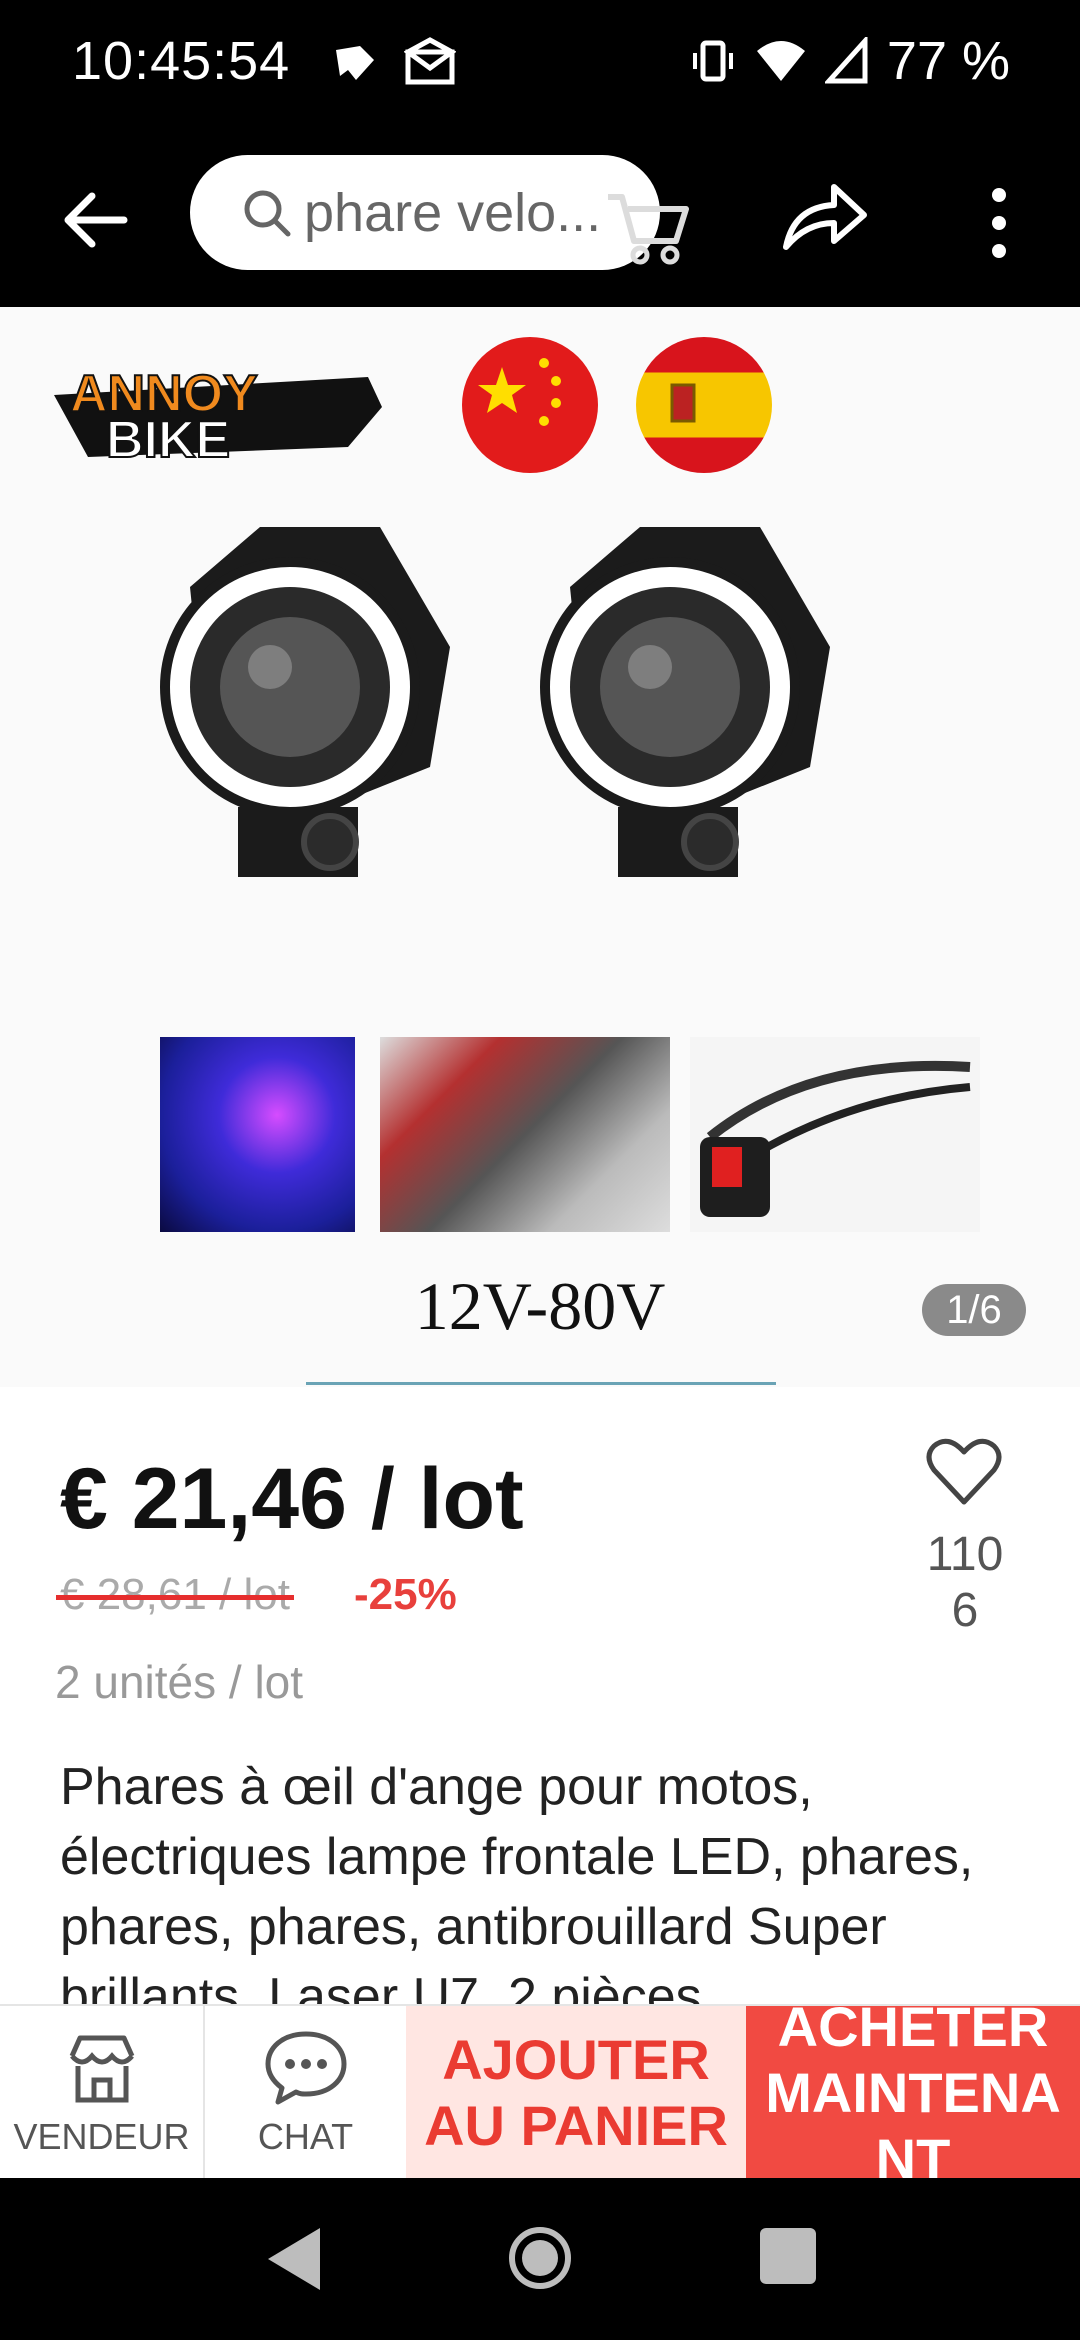 This screenshot has height=2340, width=1080. I want to click on search-icon, so click(267, 213).